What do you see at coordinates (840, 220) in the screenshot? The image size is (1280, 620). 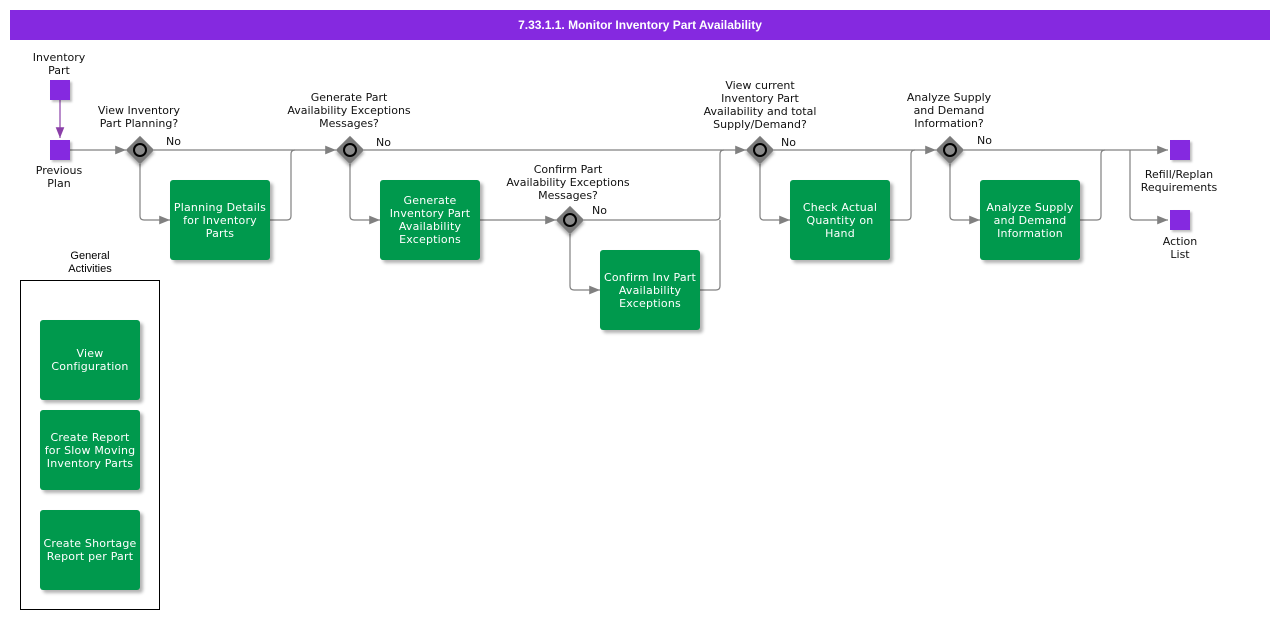 I see `task-check-quantity-on-hand: Check Actual Quantity on Hand` at bounding box center [840, 220].